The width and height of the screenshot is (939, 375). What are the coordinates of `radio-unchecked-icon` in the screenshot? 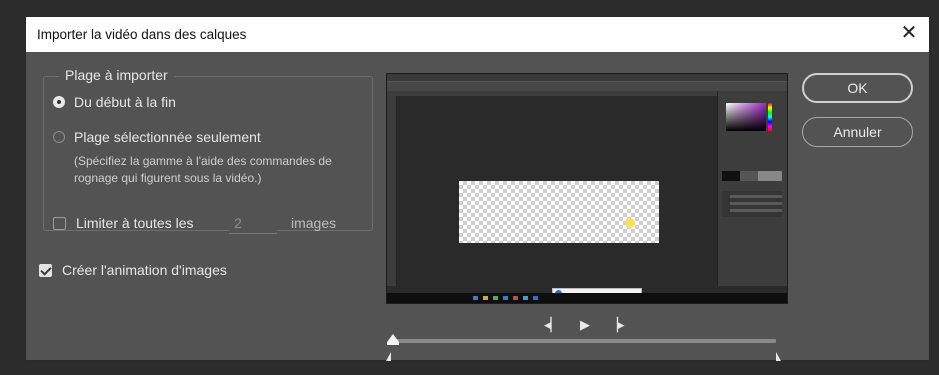 It's located at (59, 137).